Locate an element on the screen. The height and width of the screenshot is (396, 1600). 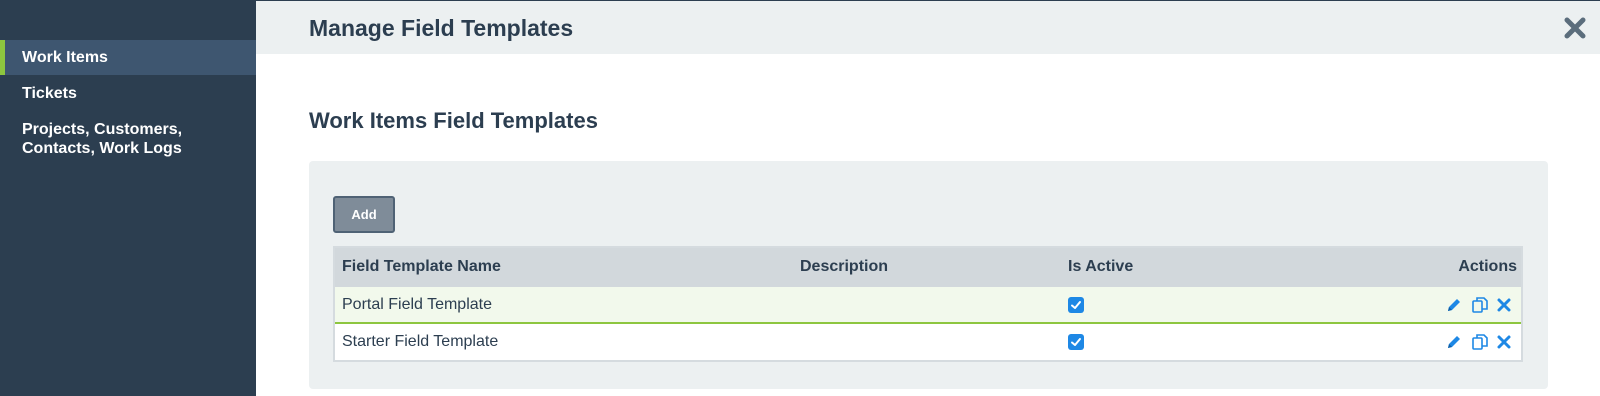
column-header-is-active: Is Active is located at coordinates (1100, 267).